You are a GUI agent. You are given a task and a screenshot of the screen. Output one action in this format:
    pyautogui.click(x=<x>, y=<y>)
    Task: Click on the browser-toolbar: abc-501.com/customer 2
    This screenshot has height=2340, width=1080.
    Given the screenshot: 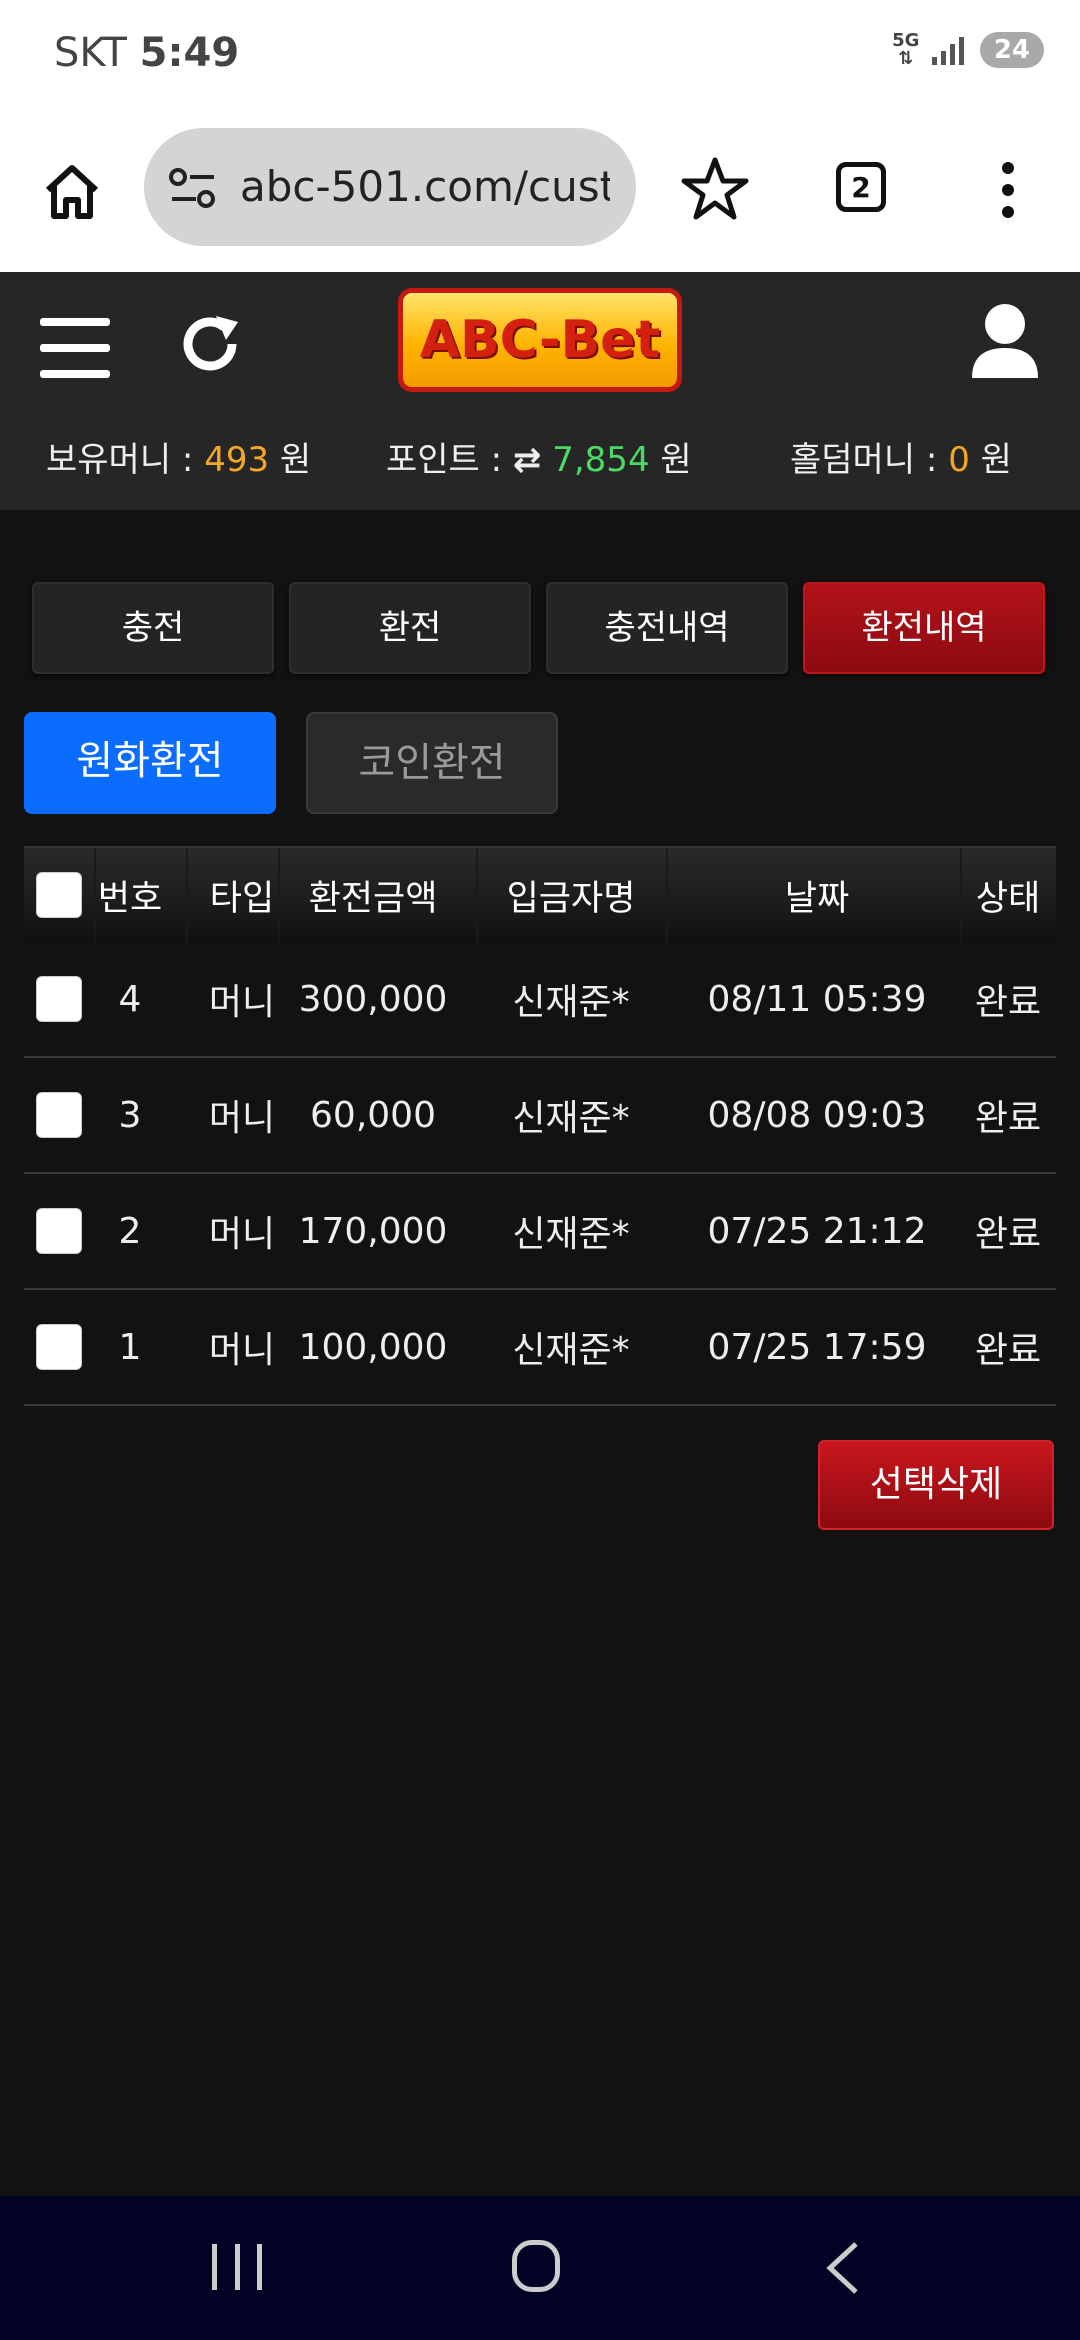 What is the action you would take?
    pyautogui.click(x=540, y=191)
    